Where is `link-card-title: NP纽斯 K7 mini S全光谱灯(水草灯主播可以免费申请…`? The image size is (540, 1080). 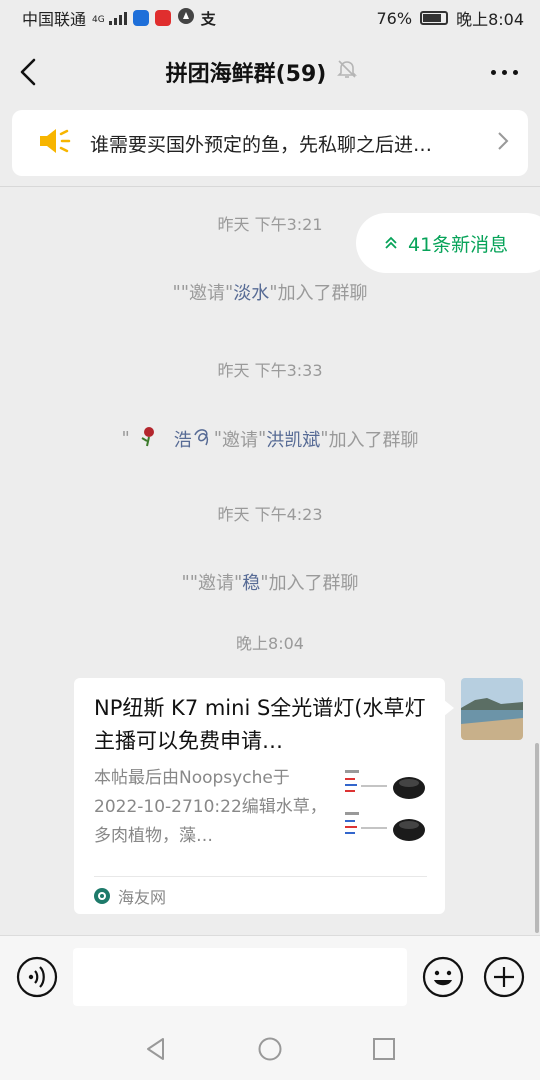 link-card-title: NP纽斯 K7 mini S全光谱灯(水草灯主播可以免费申请… is located at coordinates (260, 724).